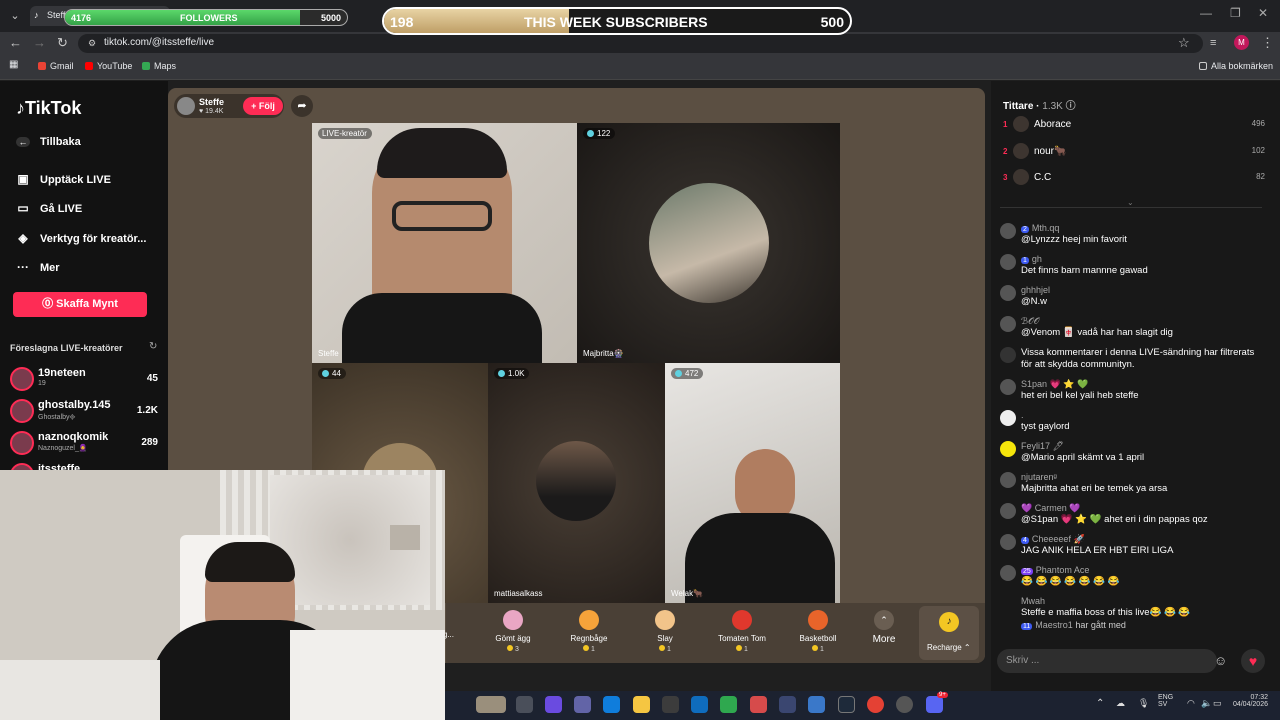  What do you see at coordinates (1217, 703) in the screenshot?
I see `battery-icon: ▭` at bounding box center [1217, 703].